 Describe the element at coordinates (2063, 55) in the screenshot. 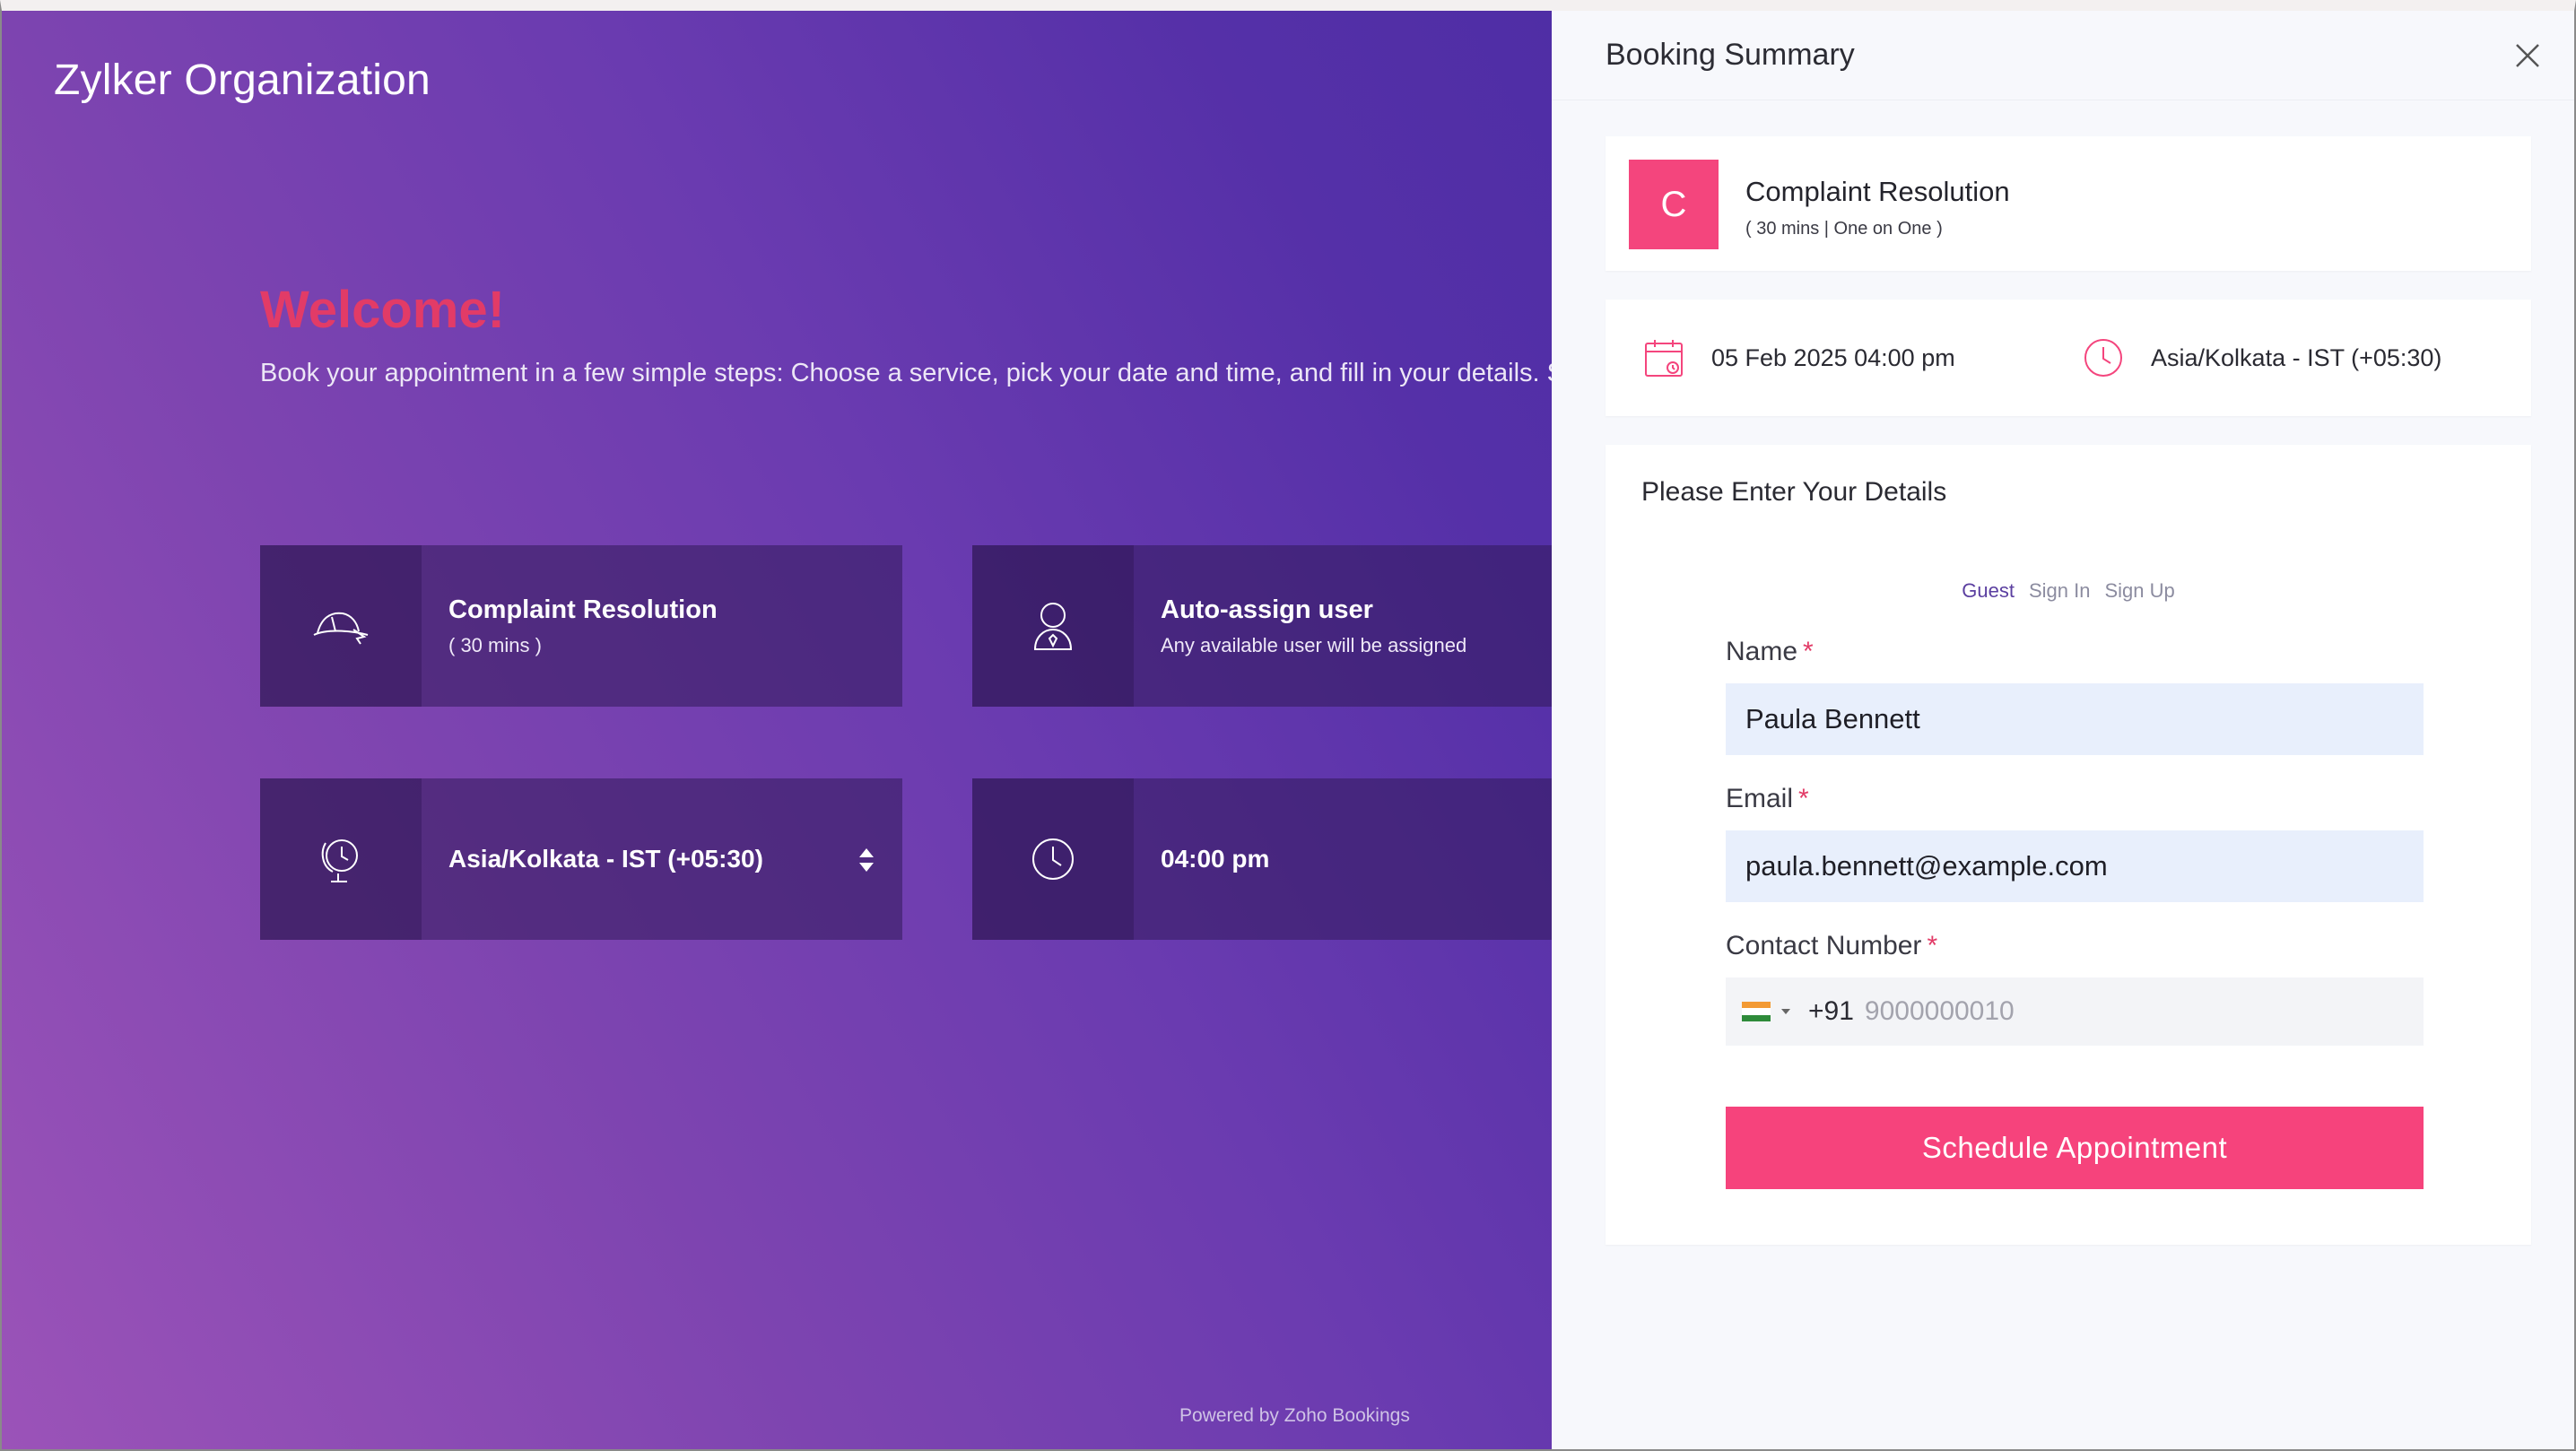

I see `panel-header: Booking Summary` at that location.